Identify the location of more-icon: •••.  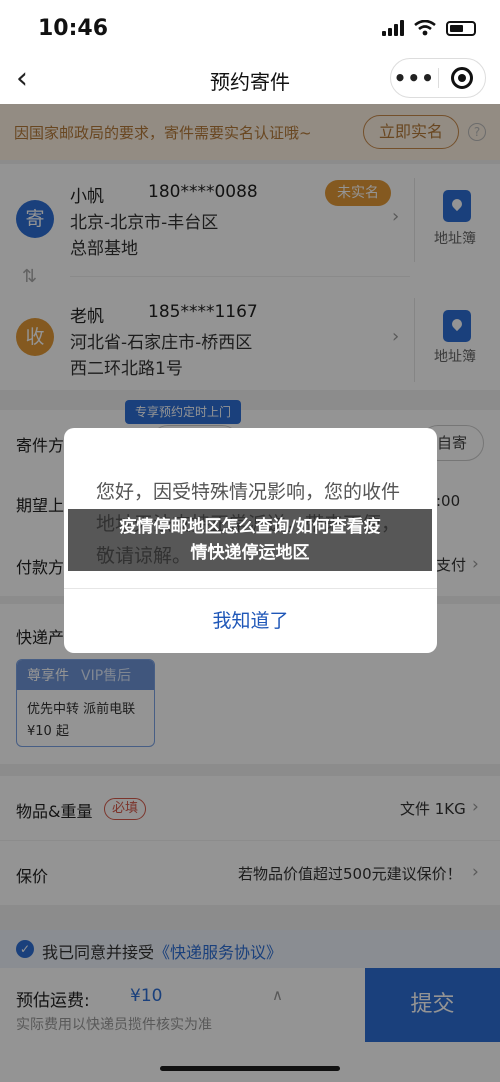
(414, 78).